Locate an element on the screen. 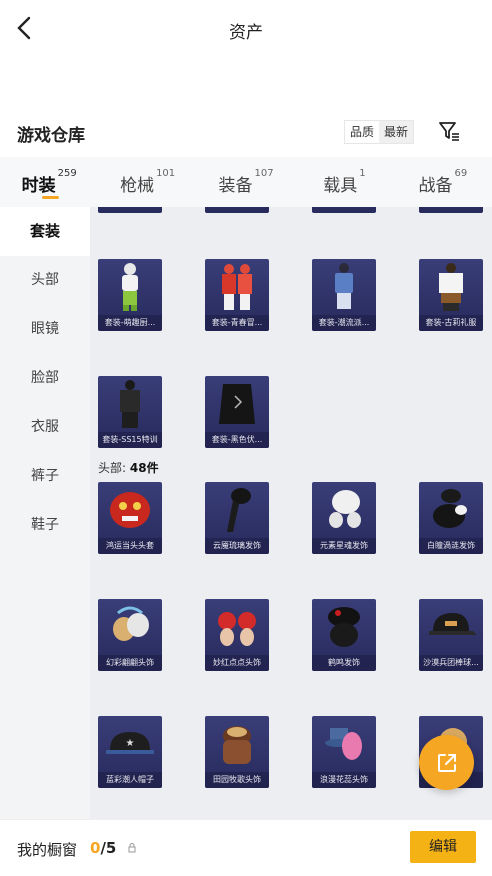 Image resolution: width=492 pixels, height=876 pixels. tab-count: 107 is located at coordinates (264, 173).